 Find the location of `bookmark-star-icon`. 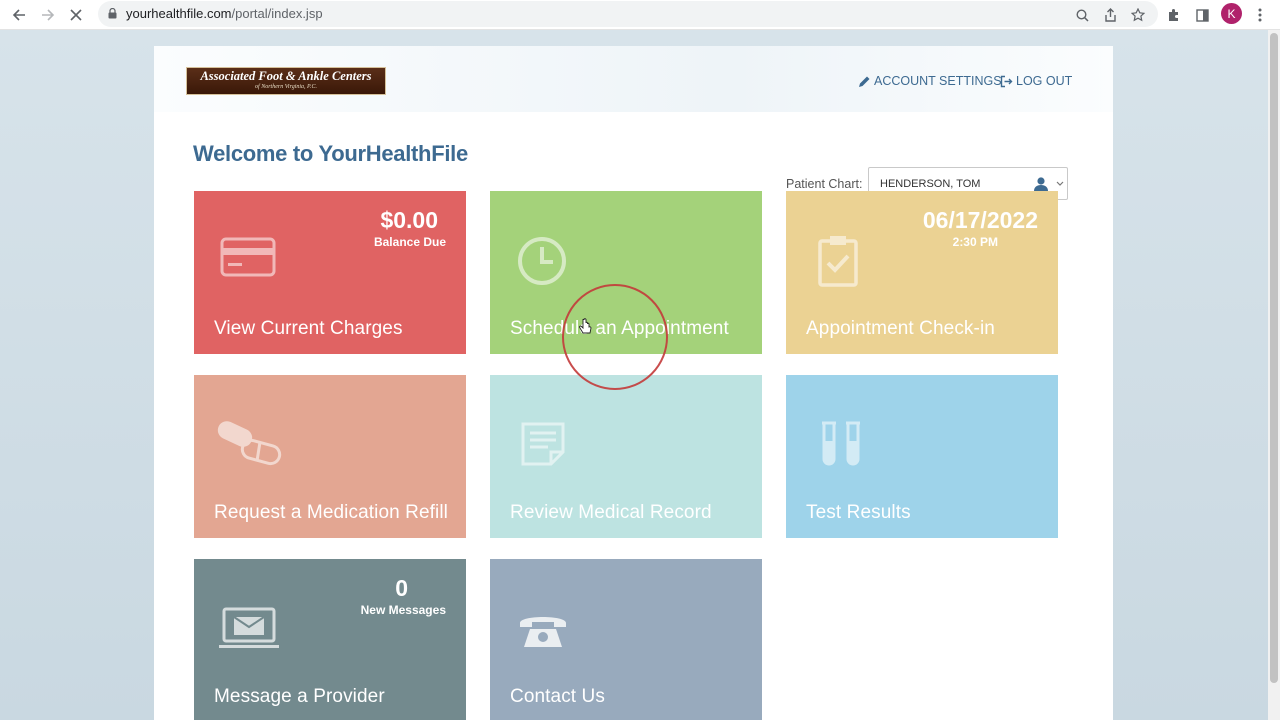

bookmark-star-icon is located at coordinates (1138, 15).